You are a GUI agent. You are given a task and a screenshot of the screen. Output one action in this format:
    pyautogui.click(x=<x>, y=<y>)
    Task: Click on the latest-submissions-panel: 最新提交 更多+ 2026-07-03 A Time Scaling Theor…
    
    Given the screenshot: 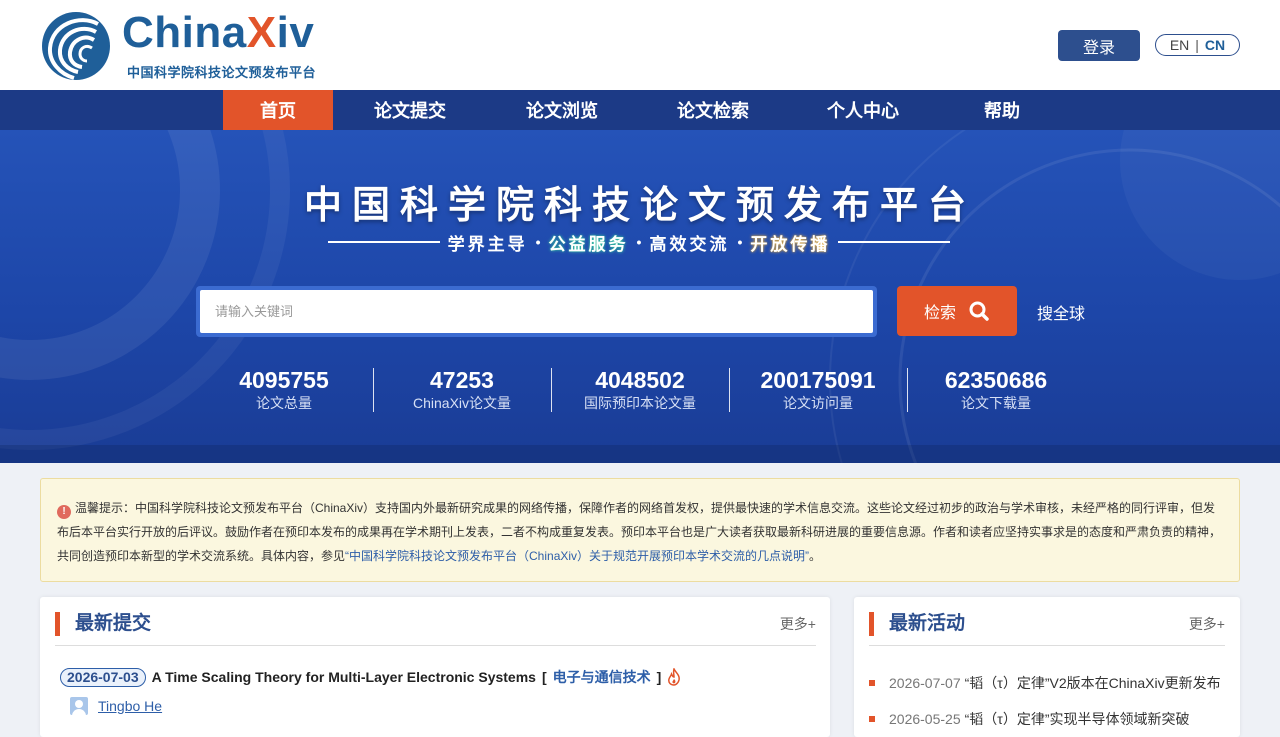 What is the action you would take?
    pyautogui.click(x=435, y=667)
    